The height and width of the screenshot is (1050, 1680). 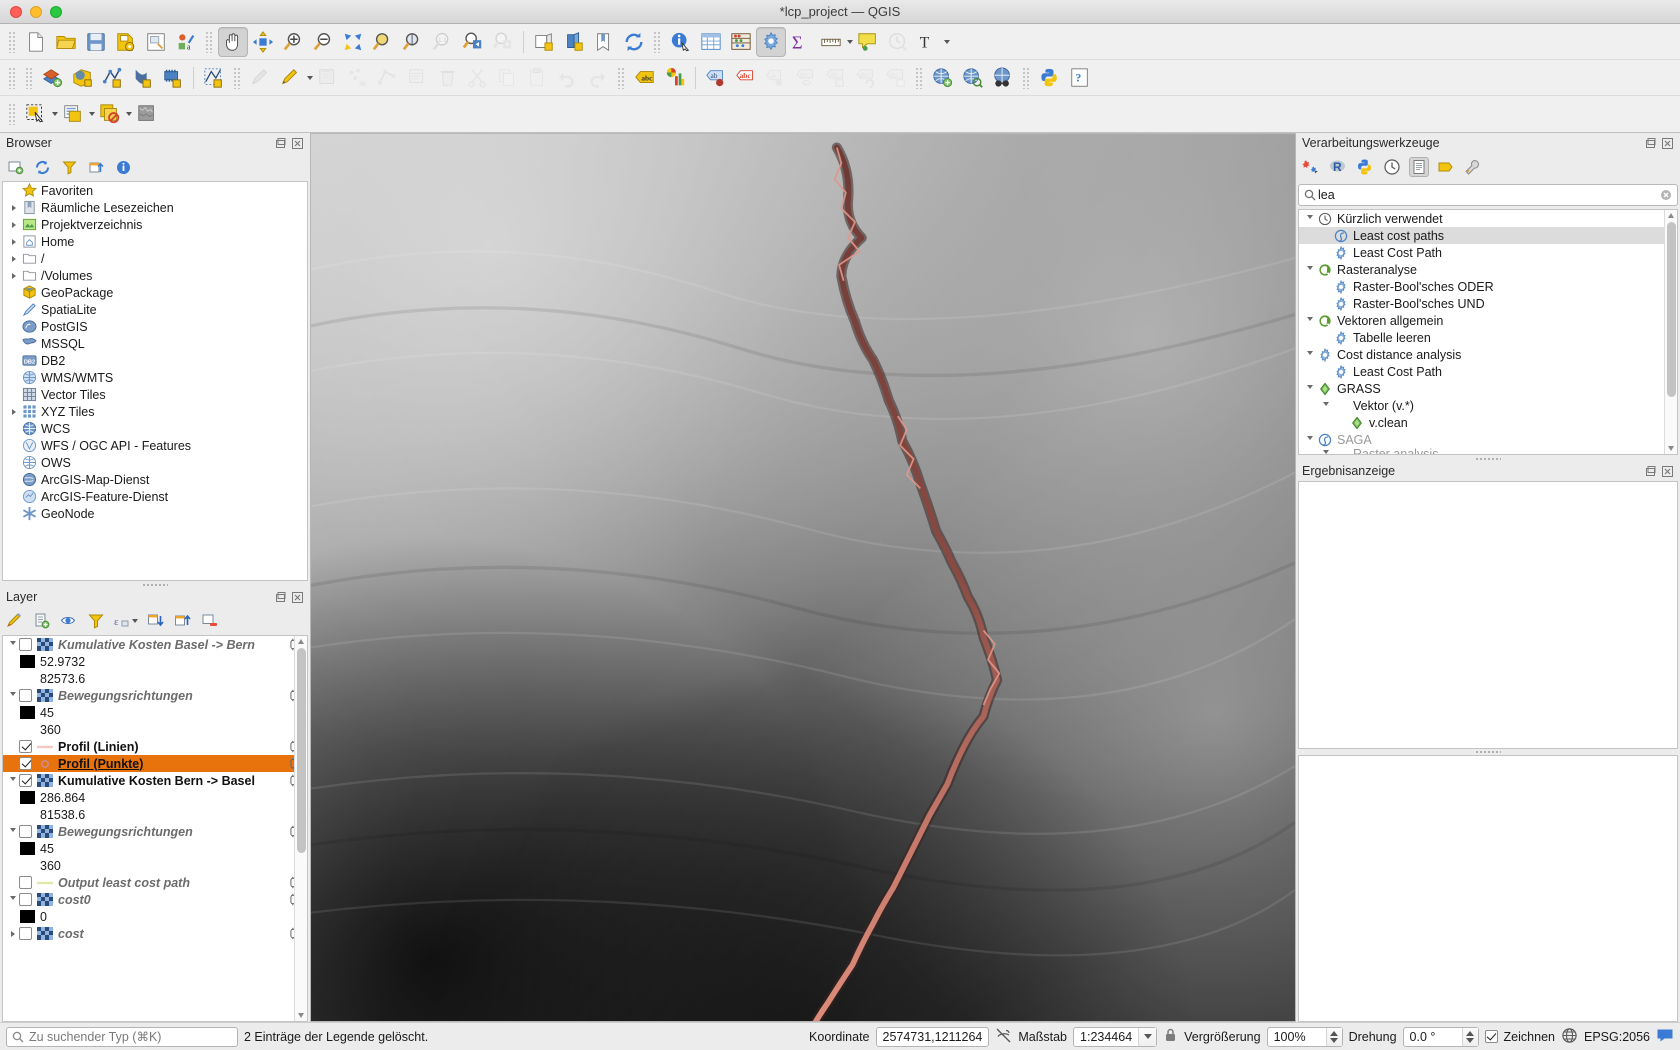 What do you see at coordinates (155, 933) in the screenshot?
I see `layer-item-cost: cost` at bounding box center [155, 933].